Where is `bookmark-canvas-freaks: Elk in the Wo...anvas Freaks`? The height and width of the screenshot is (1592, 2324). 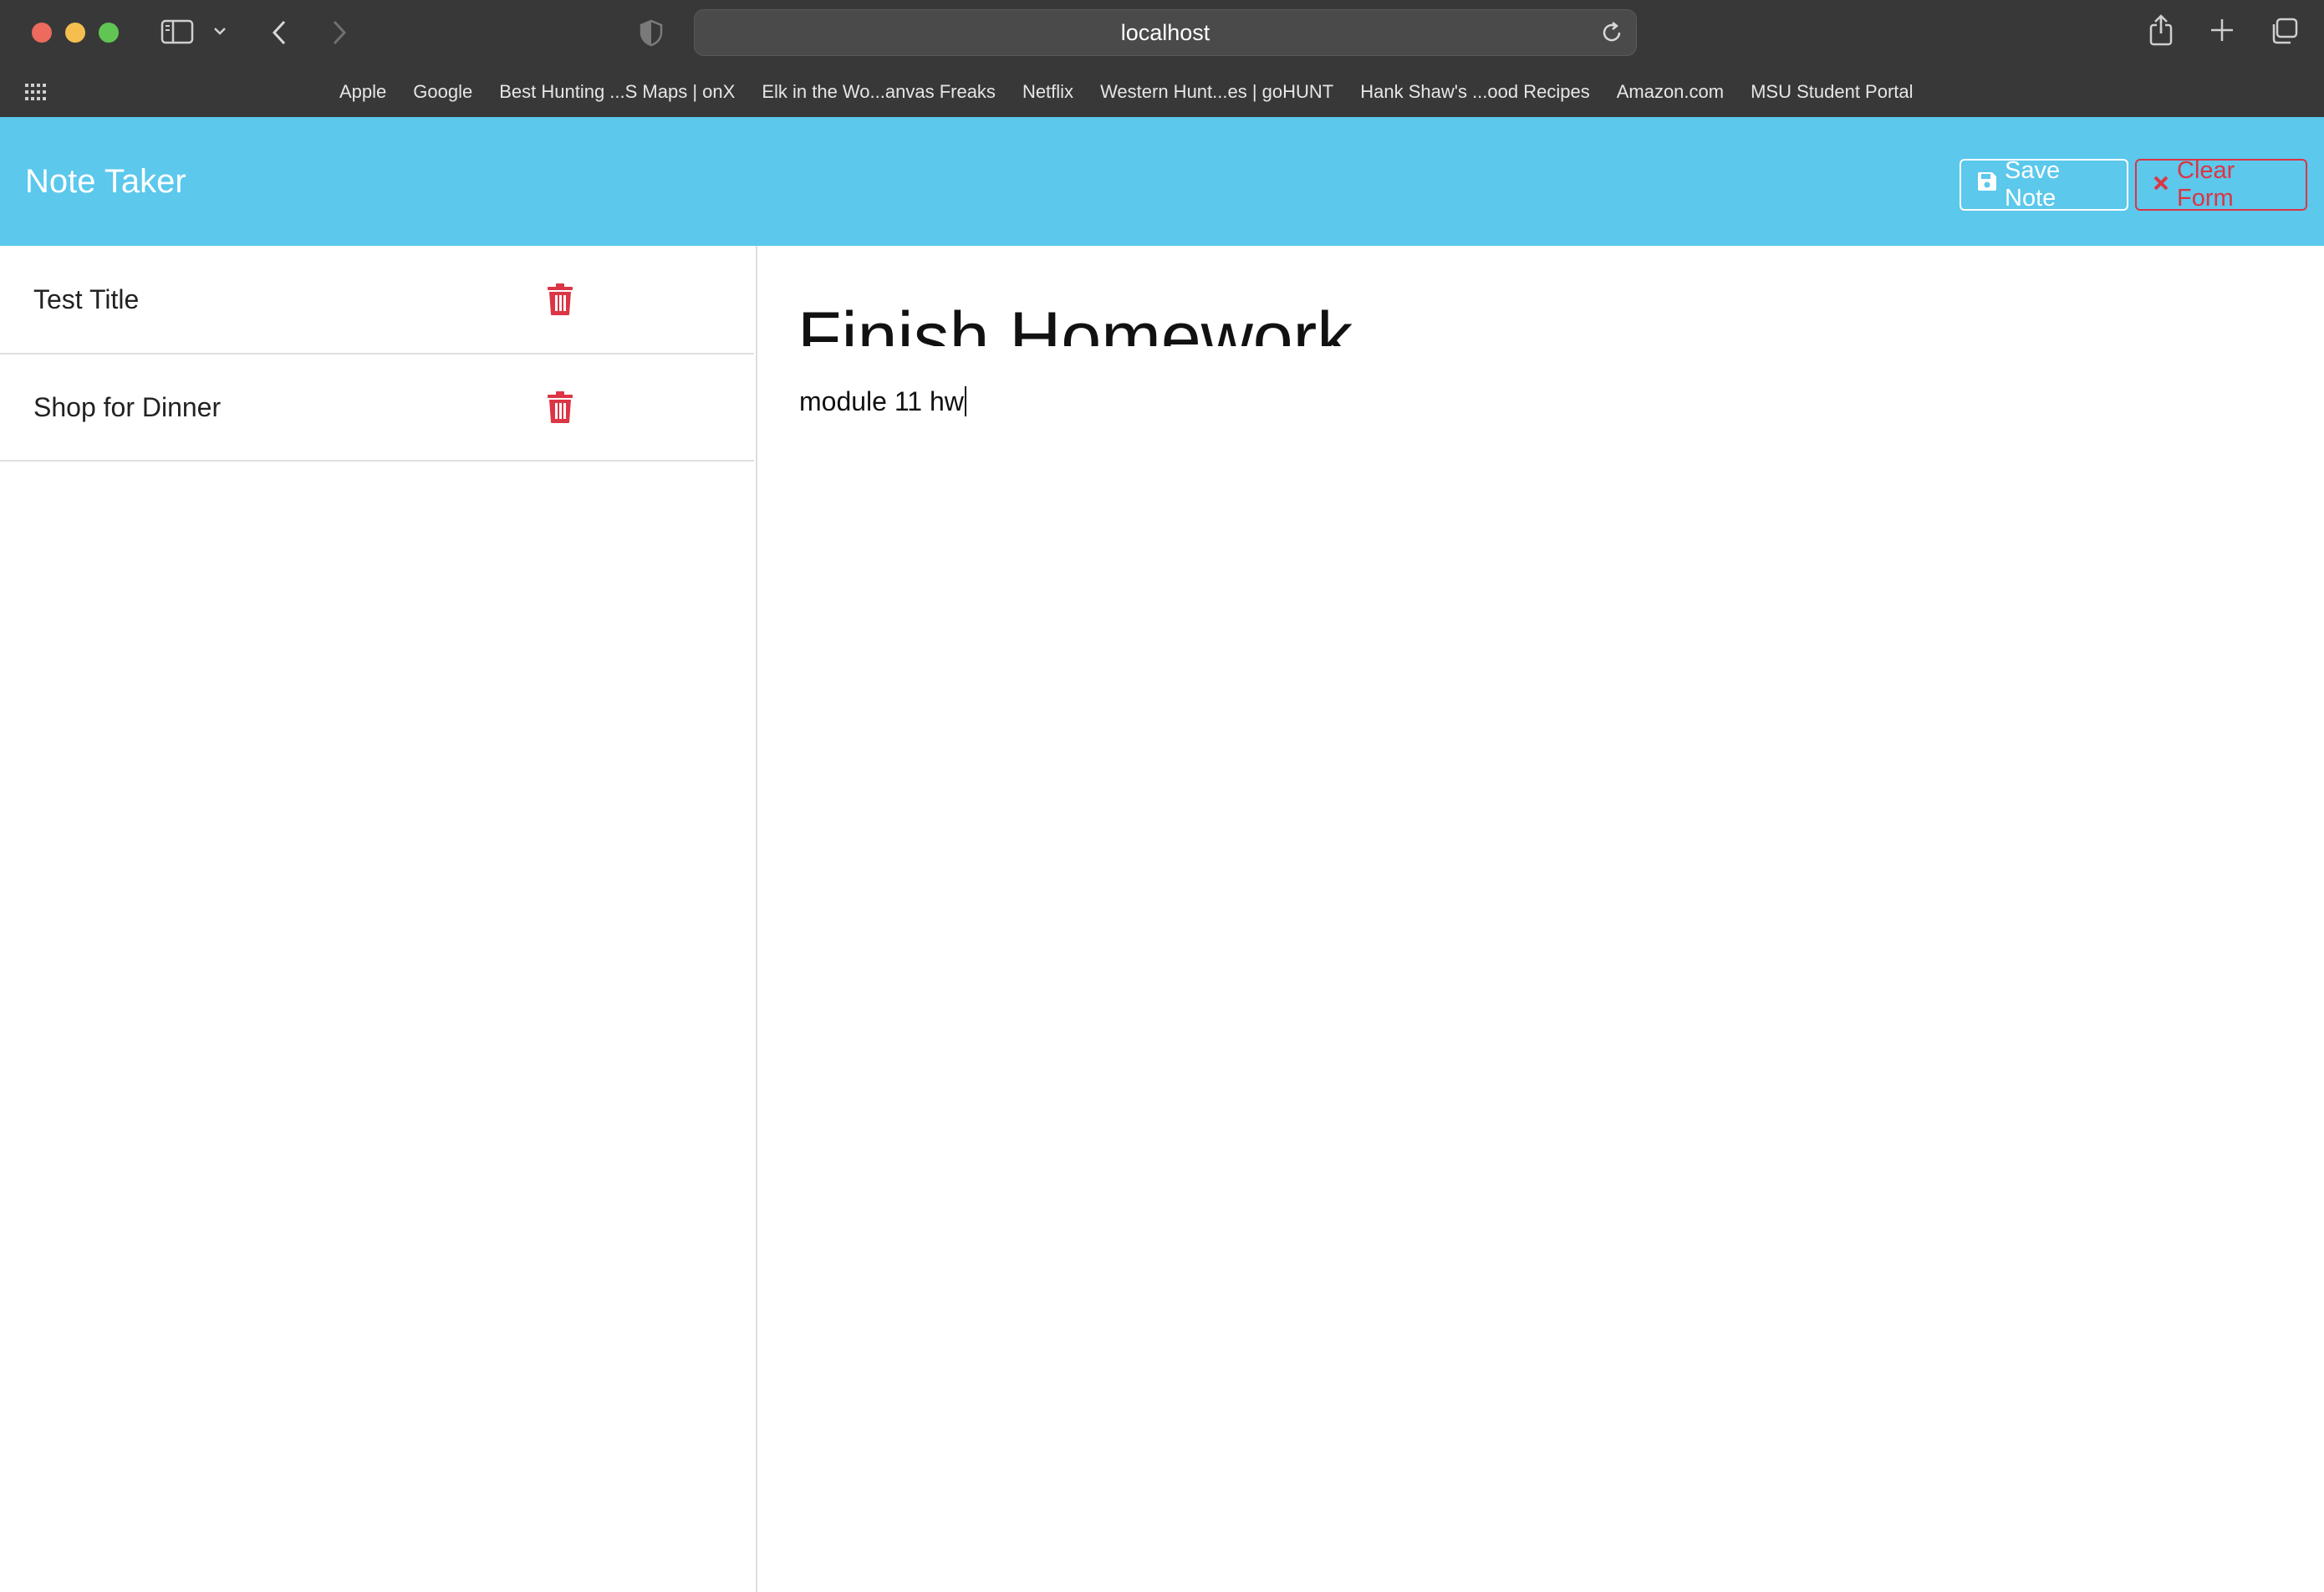 bookmark-canvas-freaks: Elk in the Wo...anvas Freaks is located at coordinates (879, 92).